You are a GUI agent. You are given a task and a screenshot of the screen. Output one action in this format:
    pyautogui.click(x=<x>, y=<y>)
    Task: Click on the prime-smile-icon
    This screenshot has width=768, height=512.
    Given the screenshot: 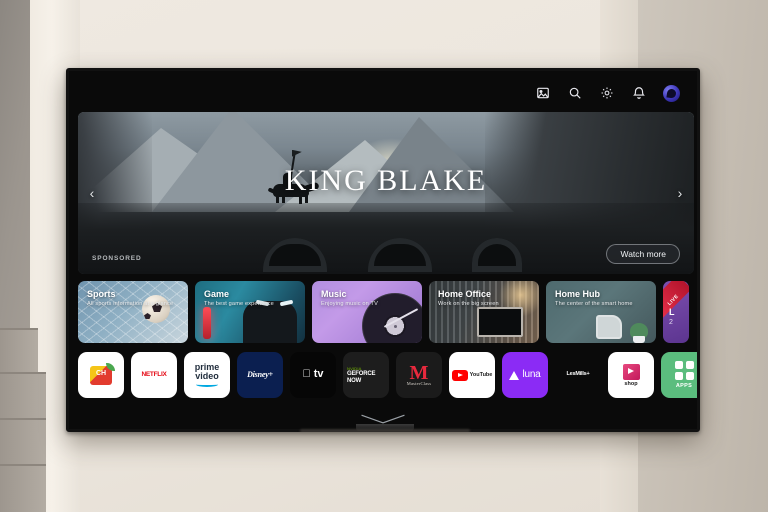 What is the action you would take?
    pyautogui.click(x=206, y=385)
    